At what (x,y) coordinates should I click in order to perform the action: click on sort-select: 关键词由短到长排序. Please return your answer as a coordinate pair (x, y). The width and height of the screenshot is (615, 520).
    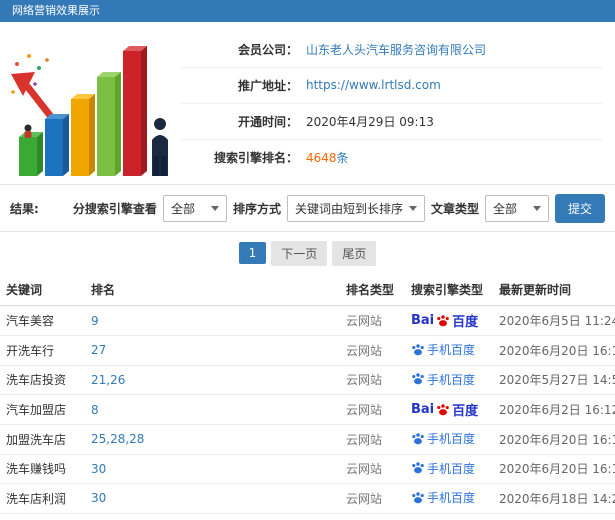
    Looking at the image, I should click on (355, 208).